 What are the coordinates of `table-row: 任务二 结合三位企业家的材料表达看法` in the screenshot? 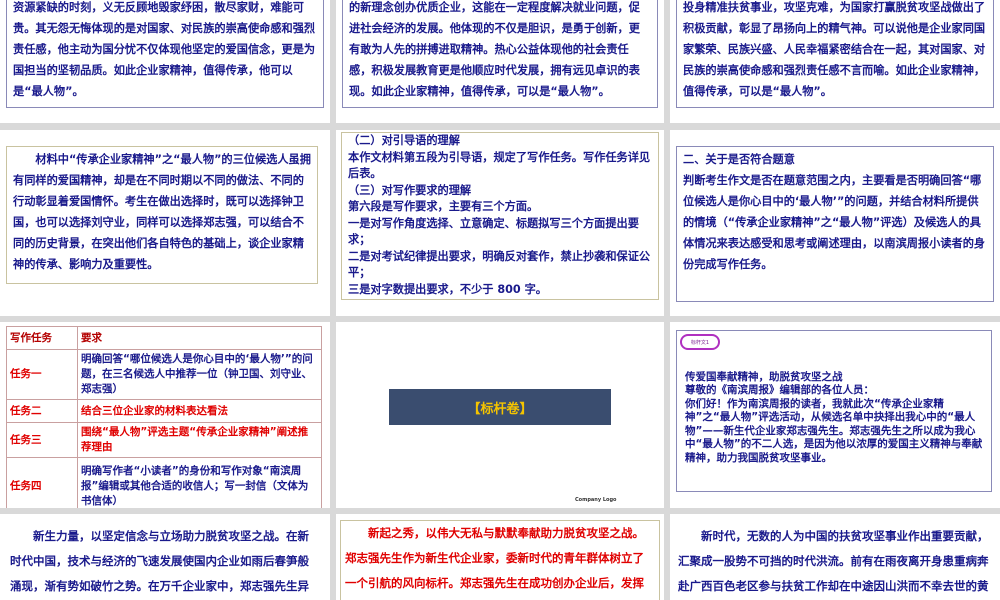 It's located at (164, 411).